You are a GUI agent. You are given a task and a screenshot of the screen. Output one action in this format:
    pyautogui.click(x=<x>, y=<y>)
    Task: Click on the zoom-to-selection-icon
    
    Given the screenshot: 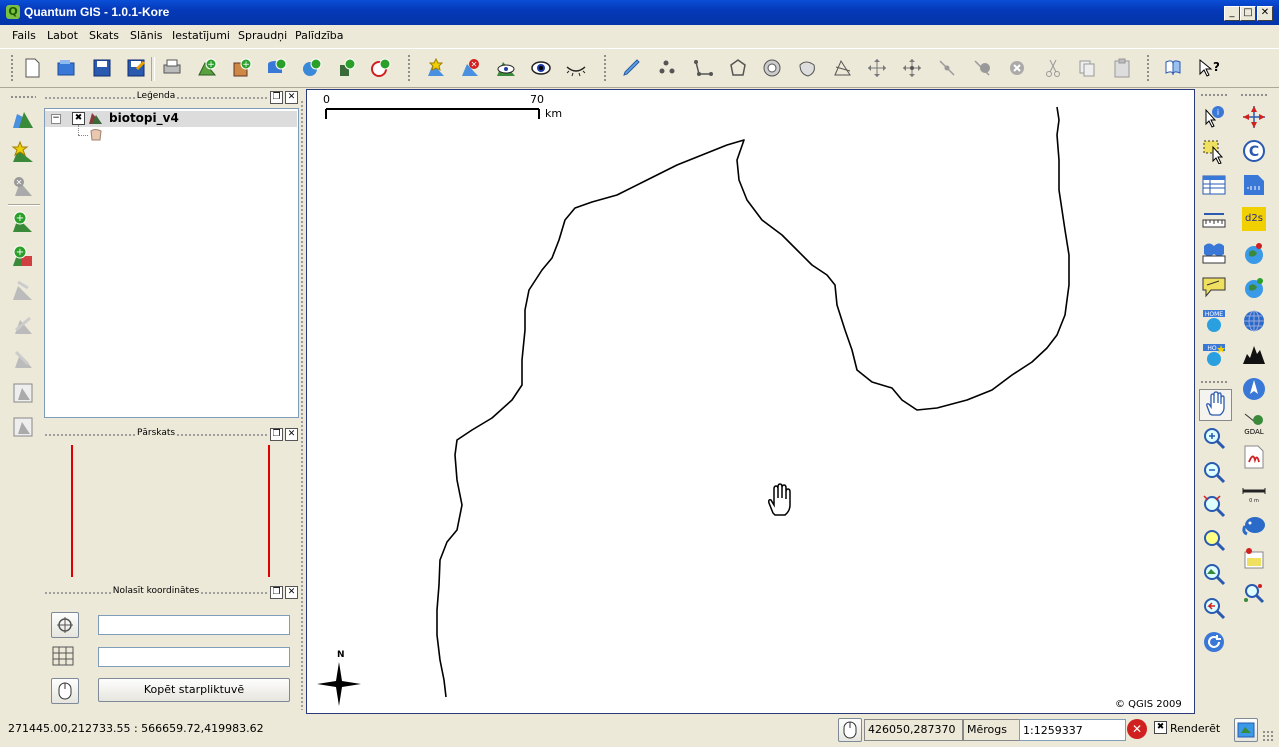 What is the action you would take?
    pyautogui.click(x=1214, y=540)
    